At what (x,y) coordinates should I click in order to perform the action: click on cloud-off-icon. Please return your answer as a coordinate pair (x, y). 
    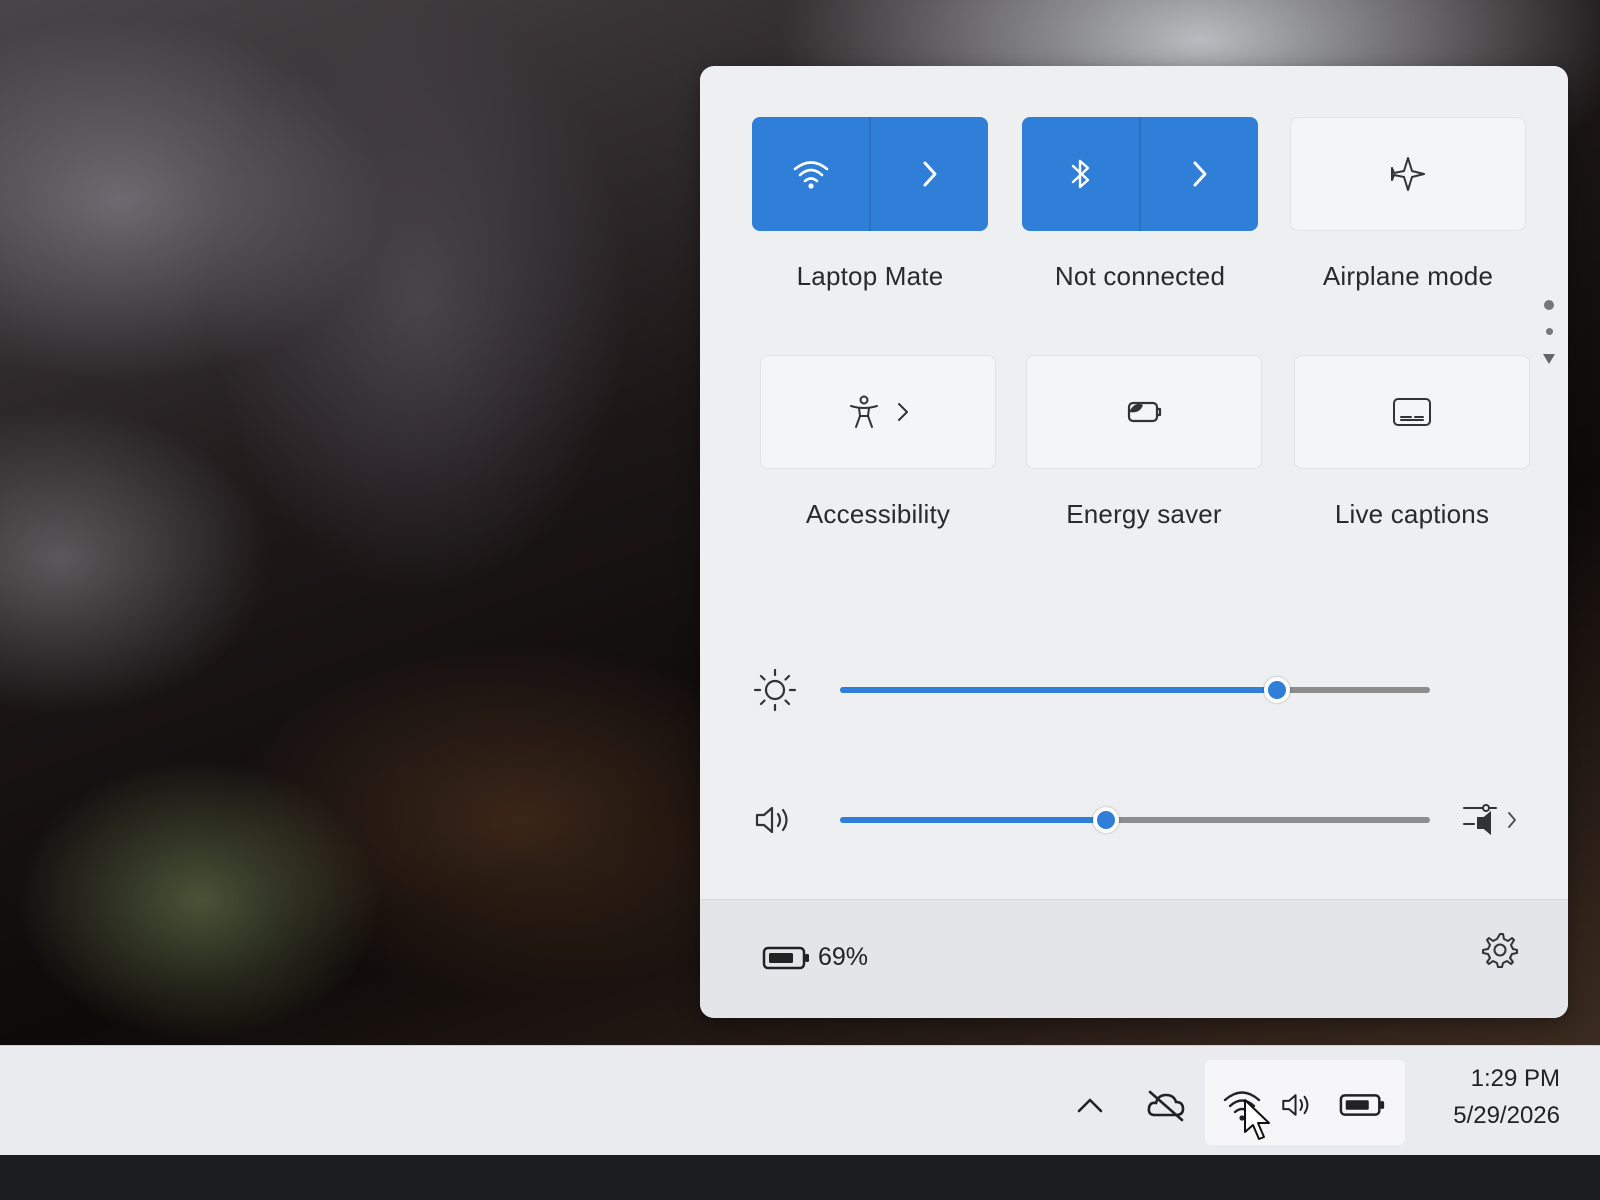
    Looking at the image, I should click on (1166, 1105).